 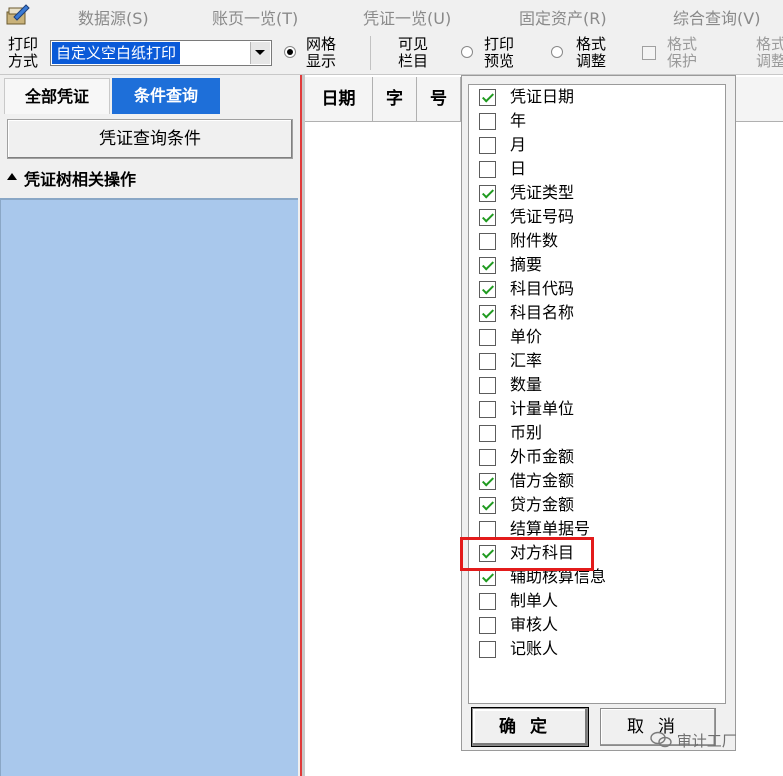 What do you see at coordinates (413, 53) in the screenshot?
I see `visible-columns-button: 可见 栏目` at bounding box center [413, 53].